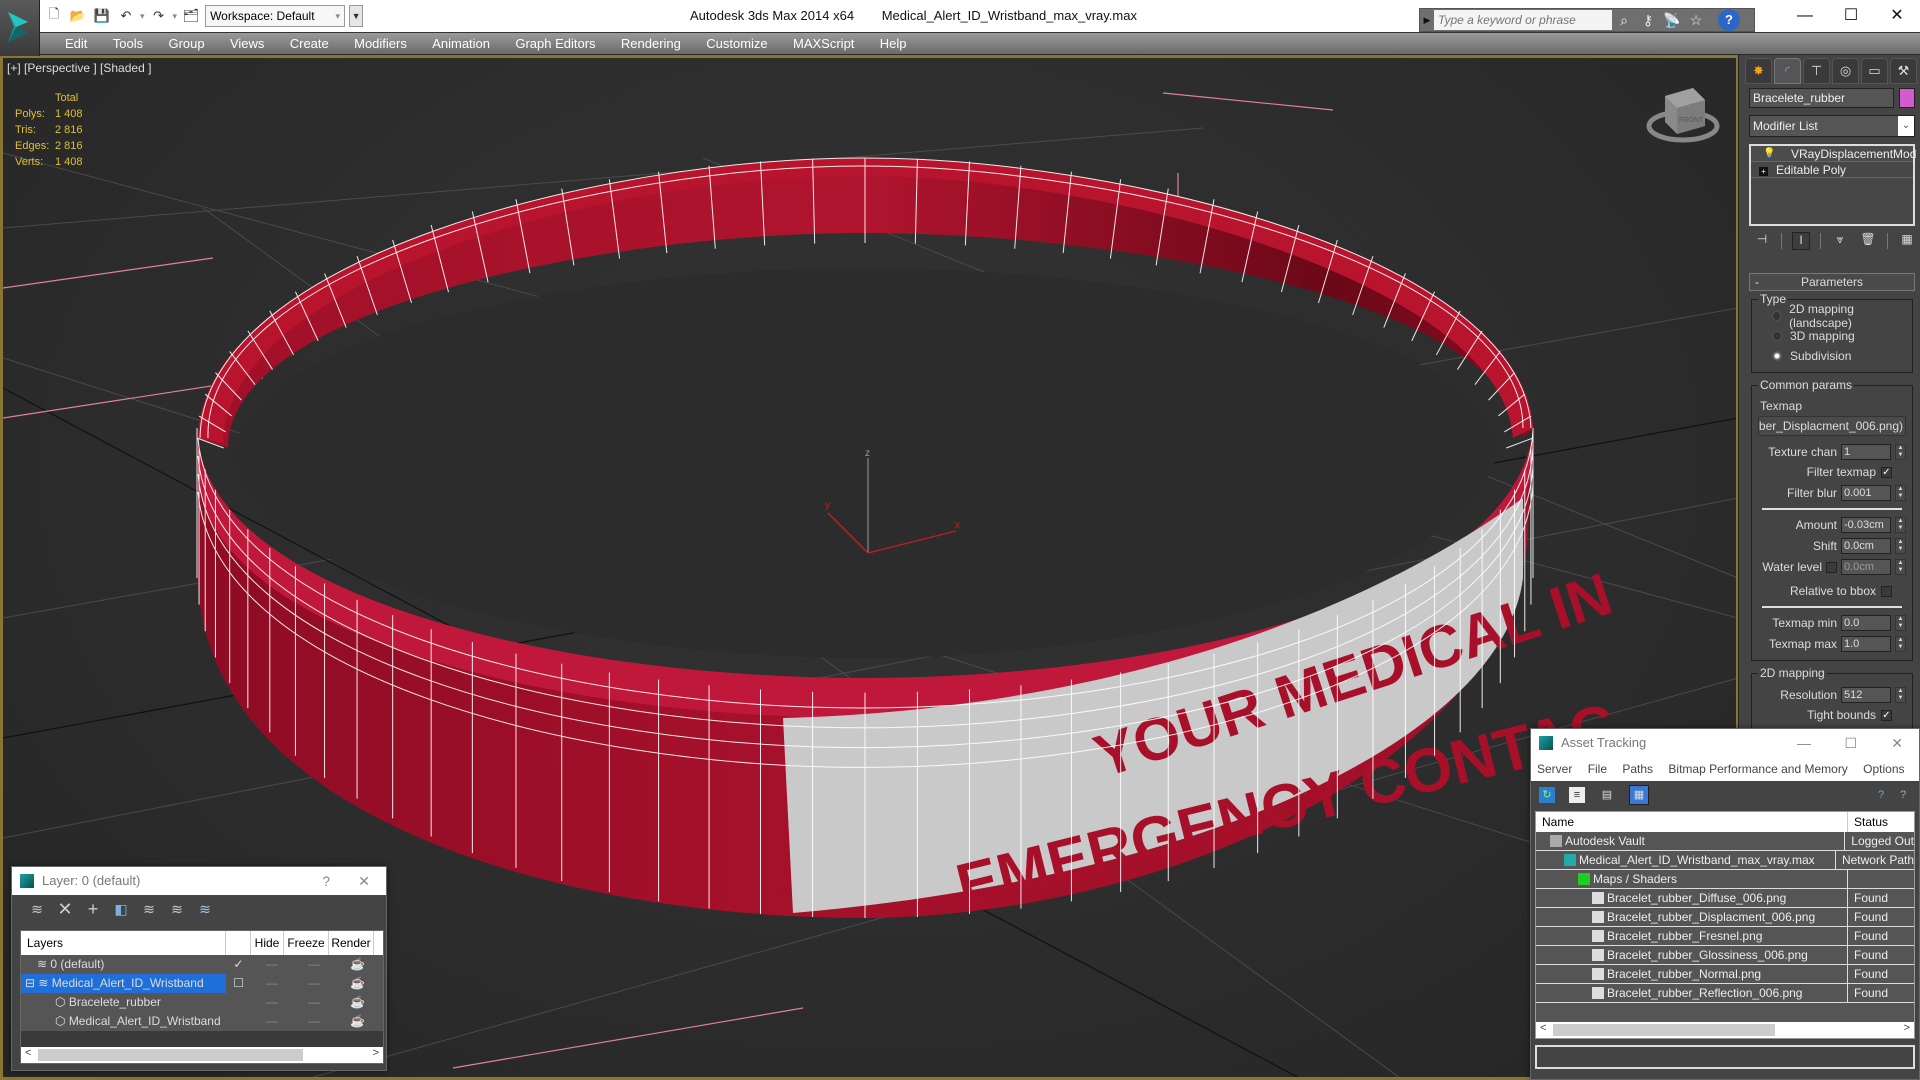 The image size is (1920, 1080). I want to click on filter-blur-input: 0.001, so click(1866, 493).